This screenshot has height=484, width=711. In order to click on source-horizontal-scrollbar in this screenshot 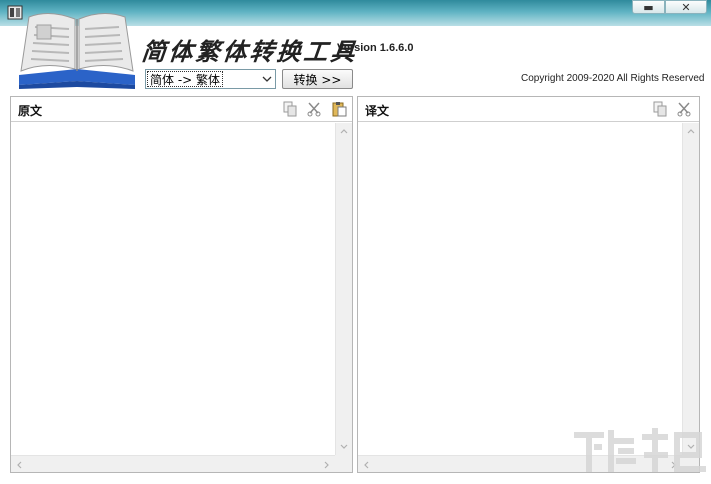, I will do `click(173, 463)`.